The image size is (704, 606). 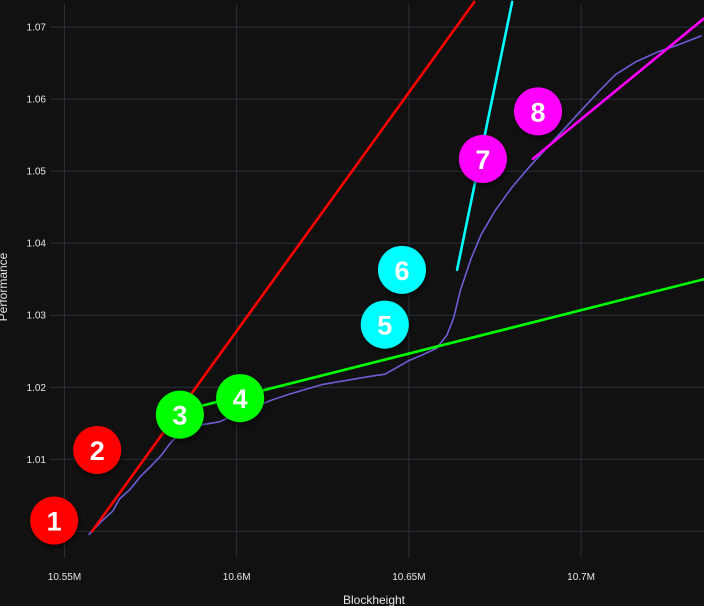 I want to click on y-tick-label-1: 1.01, so click(x=37, y=460).